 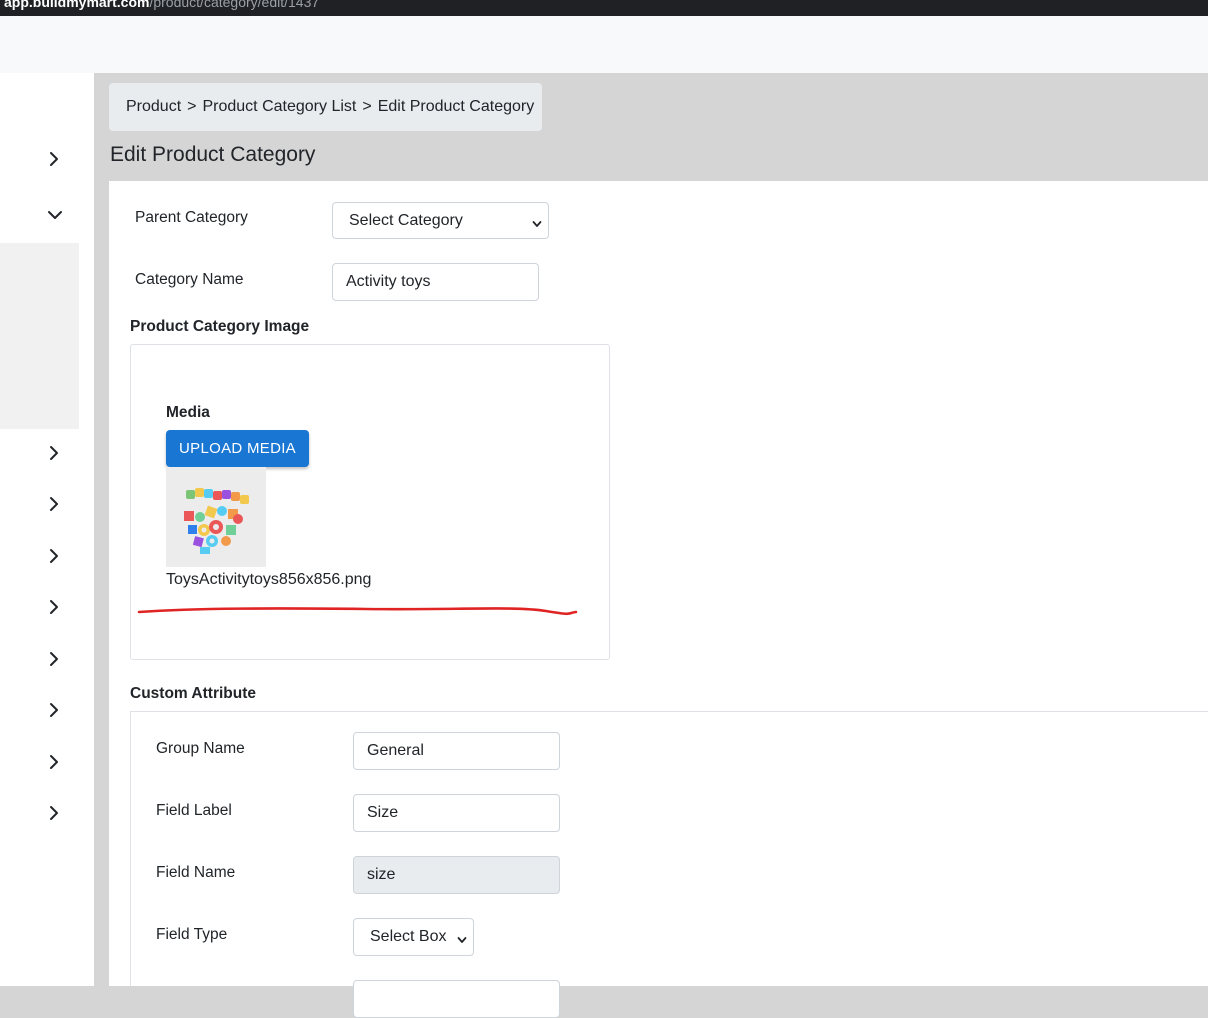 What do you see at coordinates (388, 281) in the screenshot?
I see `category-name-value: Activity toys` at bounding box center [388, 281].